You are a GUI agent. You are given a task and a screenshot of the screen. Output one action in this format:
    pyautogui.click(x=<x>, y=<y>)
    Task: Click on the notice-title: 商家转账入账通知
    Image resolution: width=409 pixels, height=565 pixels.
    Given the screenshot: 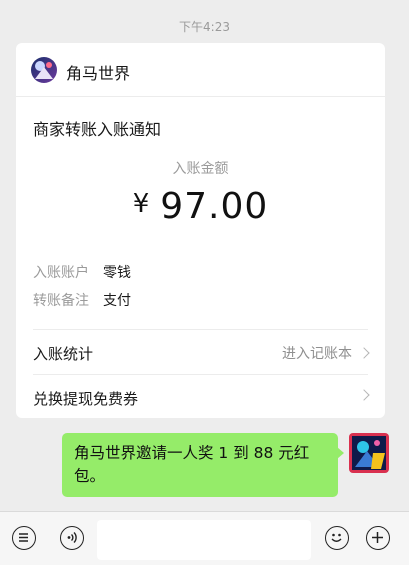 What is the action you would take?
    pyautogui.click(x=97, y=129)
    